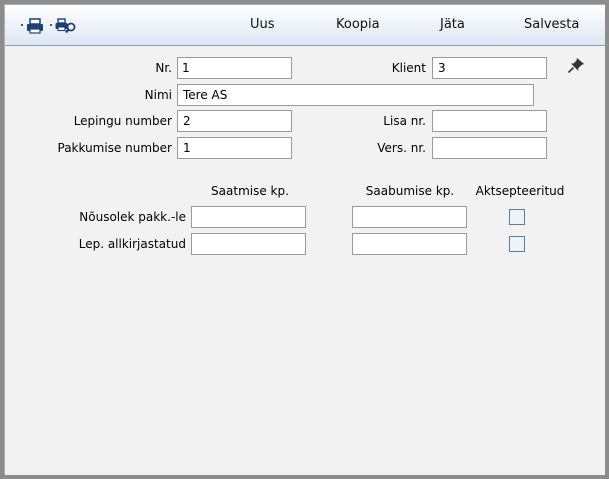  I want to click on extra-nr-label: Lisa nr., so click(404, 121).